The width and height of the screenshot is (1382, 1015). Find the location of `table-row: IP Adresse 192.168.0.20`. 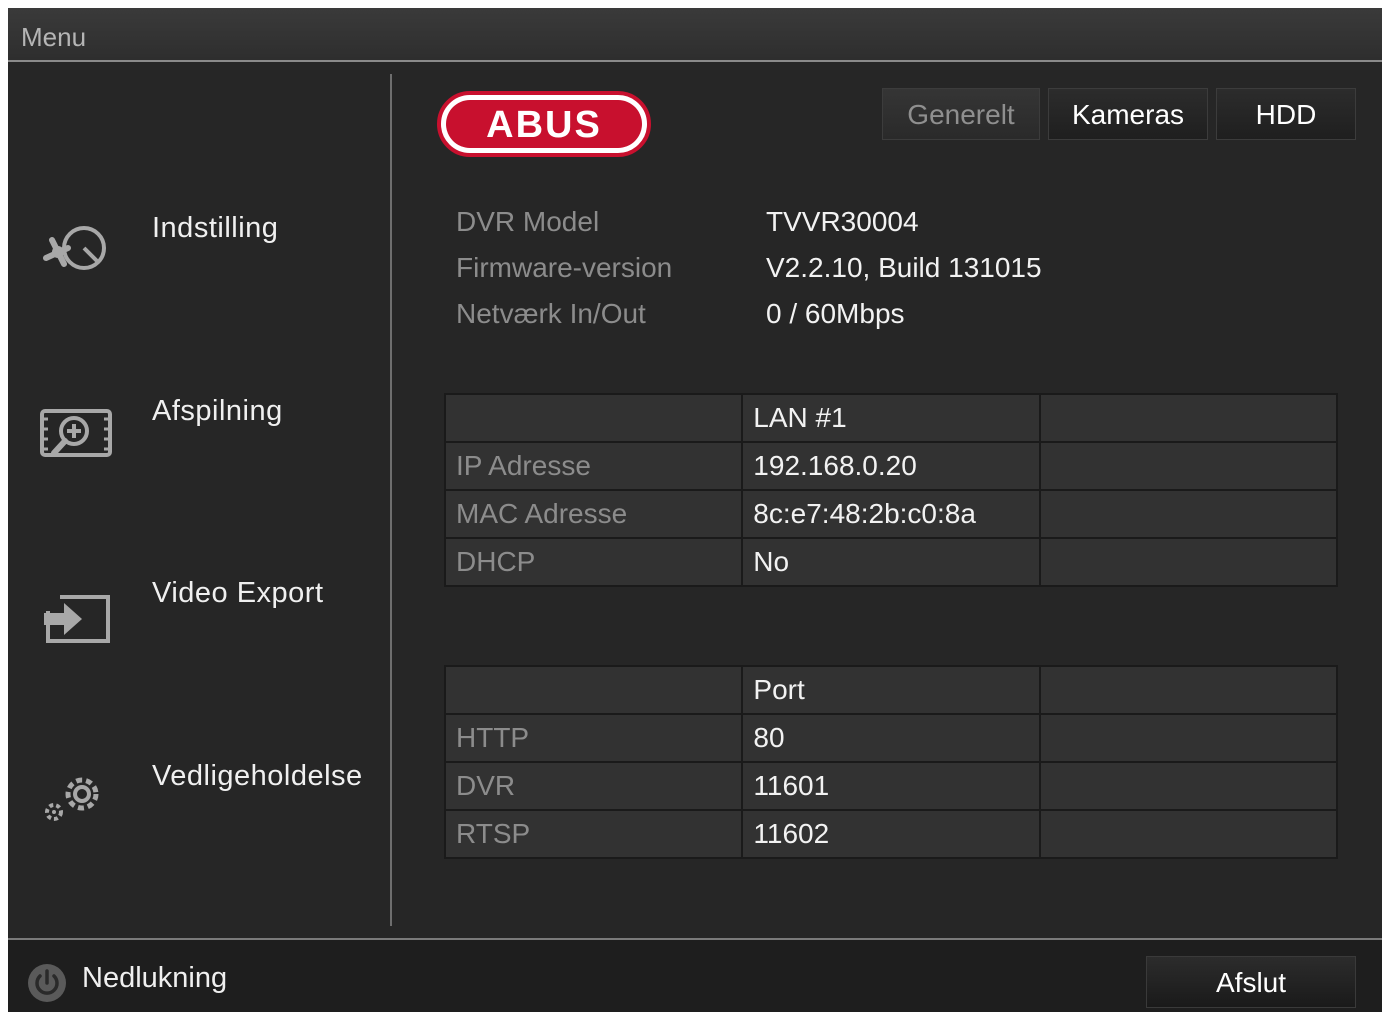

table-row: IP Adresse 192.168.0.20 is located at coordinates (890, 466).